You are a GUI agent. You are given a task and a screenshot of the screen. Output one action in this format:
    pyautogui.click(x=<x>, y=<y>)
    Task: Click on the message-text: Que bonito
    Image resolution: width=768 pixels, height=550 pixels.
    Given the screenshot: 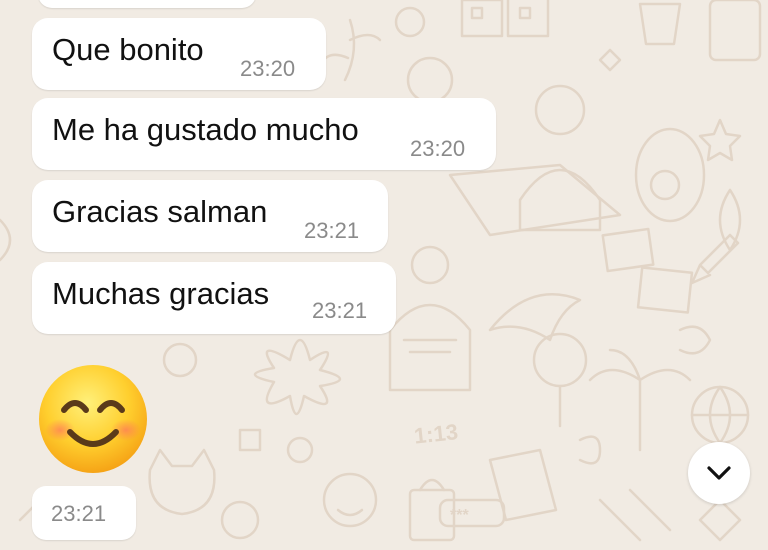 What is the action you would take?
    pyautogui.click(x=128, y=49)
    